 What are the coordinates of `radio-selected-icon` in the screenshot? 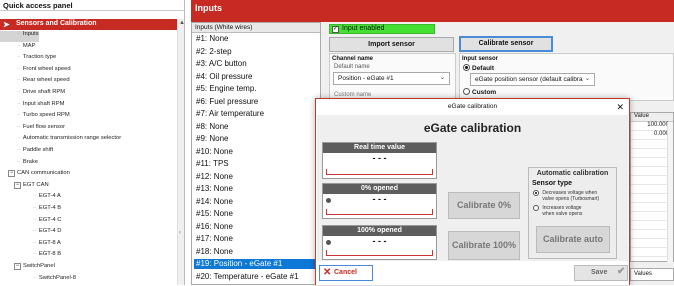 It's located at (466, 67).